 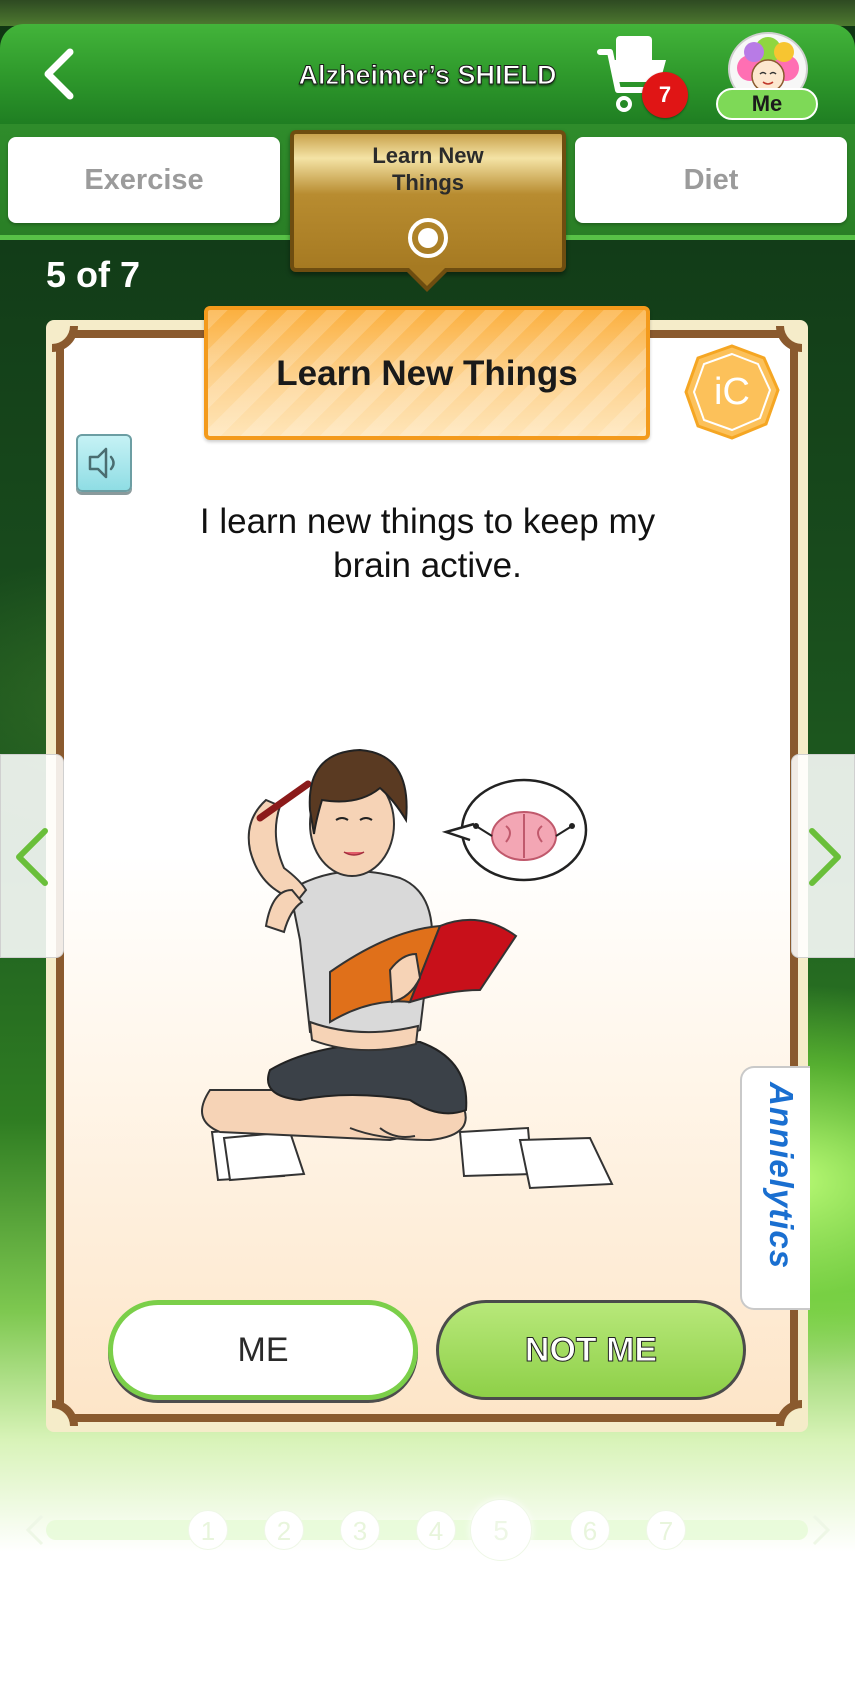 What do you see at coordinates (428, 182) in the screenshot?
I see `tab-label-line-2: Things` at bounding box center [428, 182].